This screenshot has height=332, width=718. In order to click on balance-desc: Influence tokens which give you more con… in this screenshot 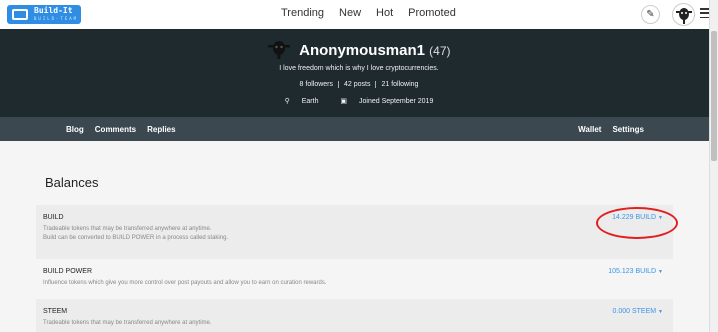, I will do `click(185, 283)`.